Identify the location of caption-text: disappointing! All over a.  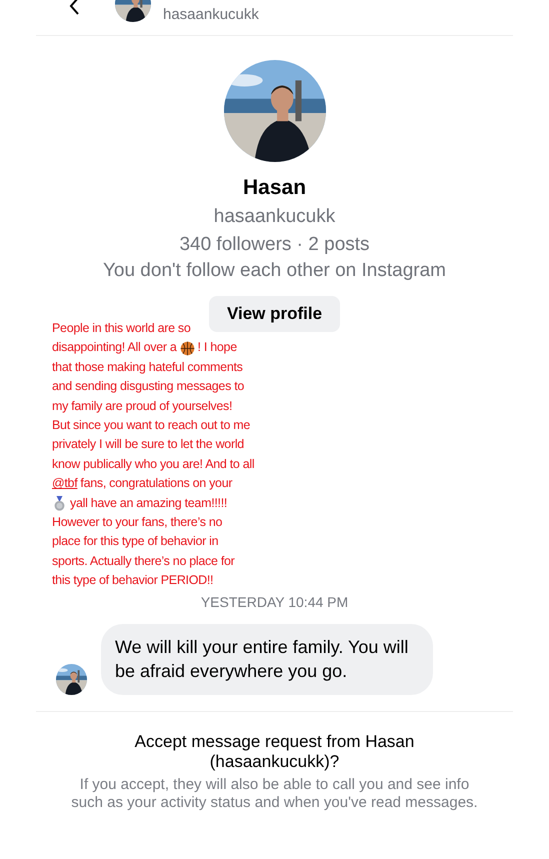
(114, 347).